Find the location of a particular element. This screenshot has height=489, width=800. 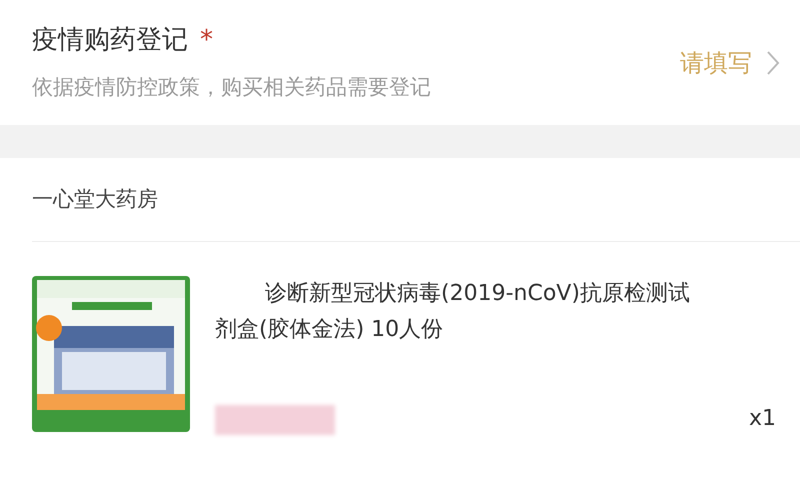

quantity: x1 is located at coordinates (762, 419).